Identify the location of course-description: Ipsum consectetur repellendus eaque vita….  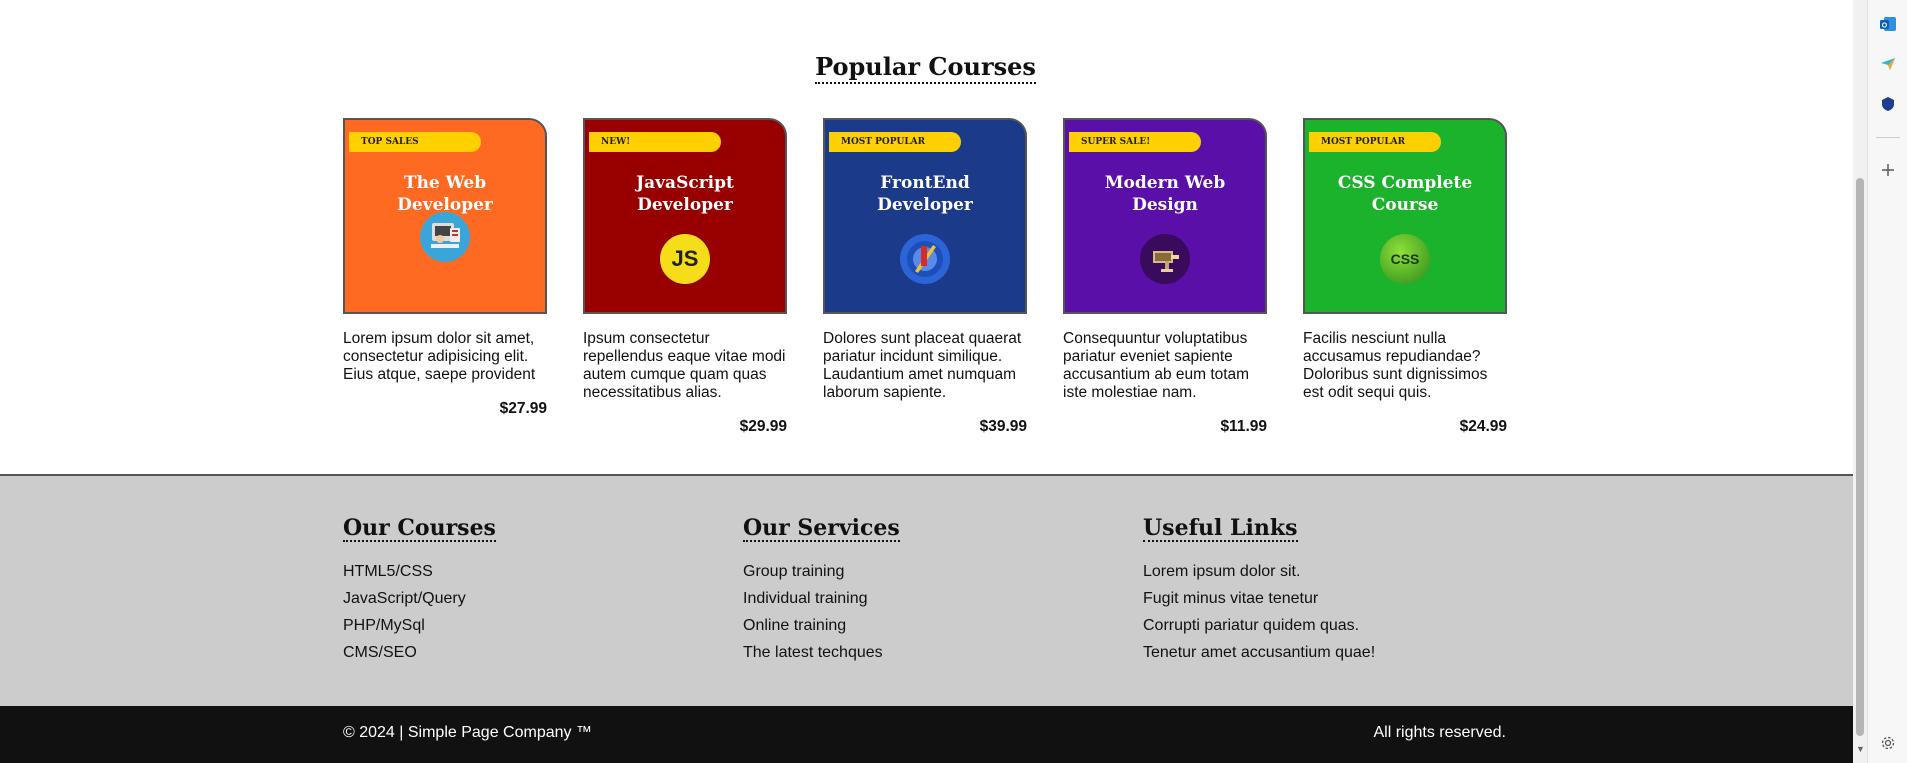
(684, 365).